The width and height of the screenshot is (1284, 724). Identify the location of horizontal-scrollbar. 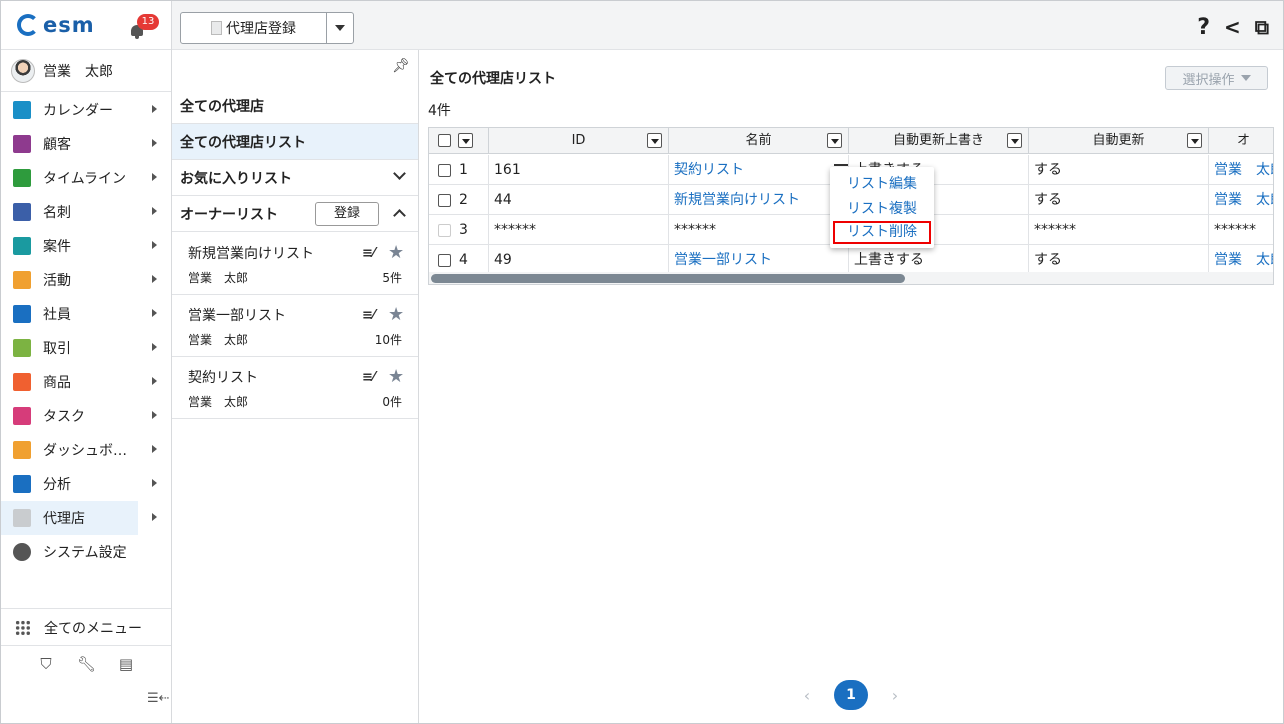
(851, 278).